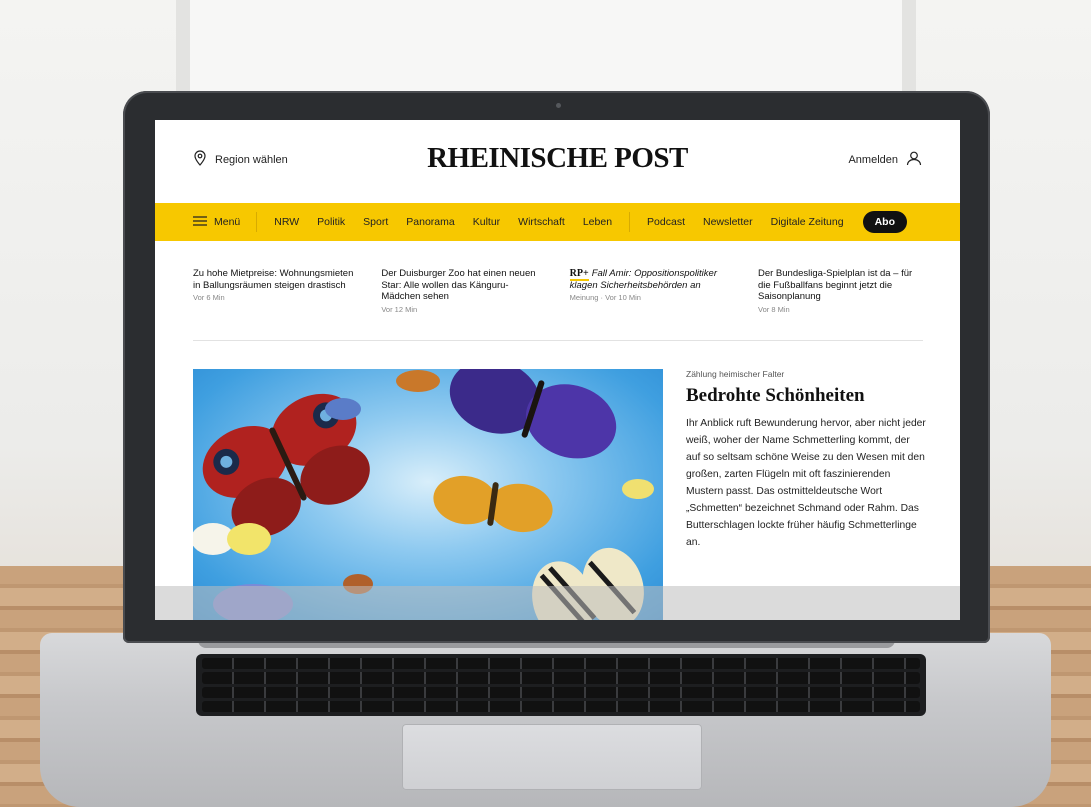  Describe the element at coordinates (666, 222) in the screenshot. I see `nav-item-podcast: Podcast` at that location.